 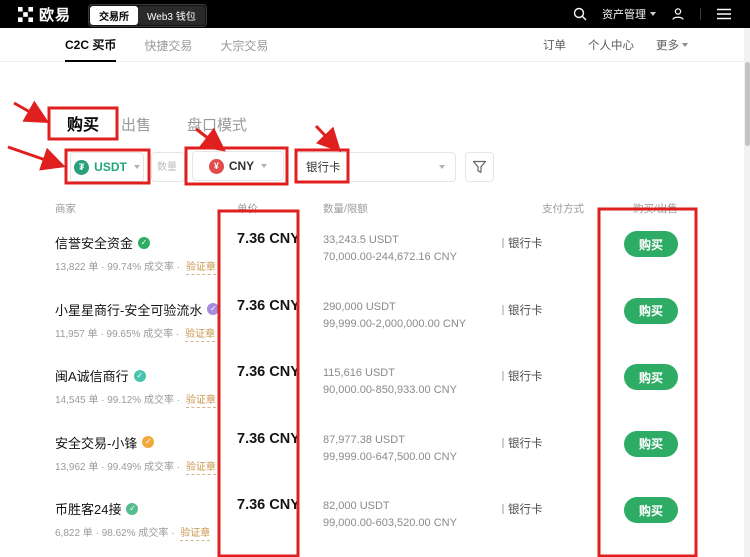 I want to click on merchant-name: 信誉安全资金, so click(x=94, y=242).